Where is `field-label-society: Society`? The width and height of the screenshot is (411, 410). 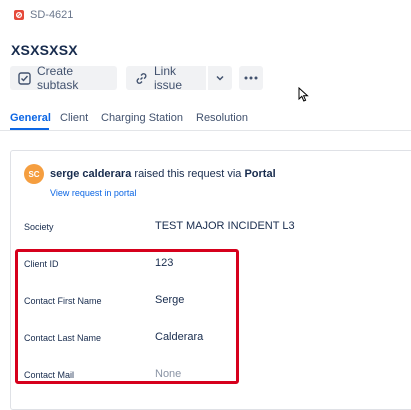 field-label-society: Society is located at coordinates (39, 227).